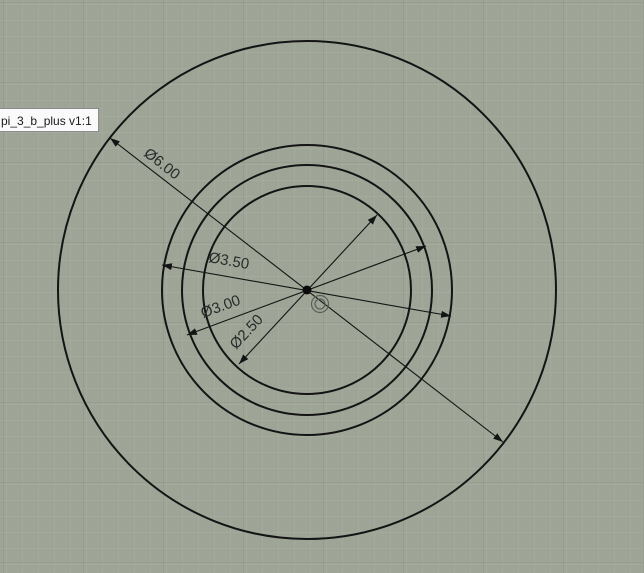  I want to click on component-label: pi_3_b_plus v1:1, so click(49, 120).